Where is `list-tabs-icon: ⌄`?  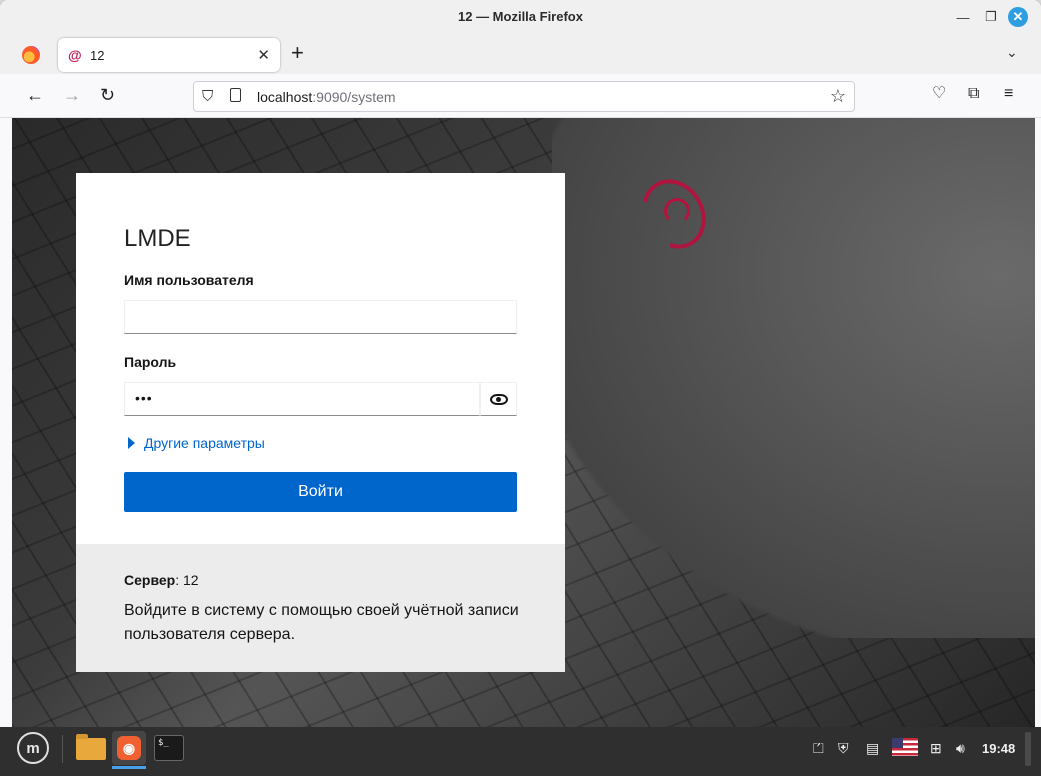
list-tabs-icon: ⌄ is located at coordinates (1012, 52).